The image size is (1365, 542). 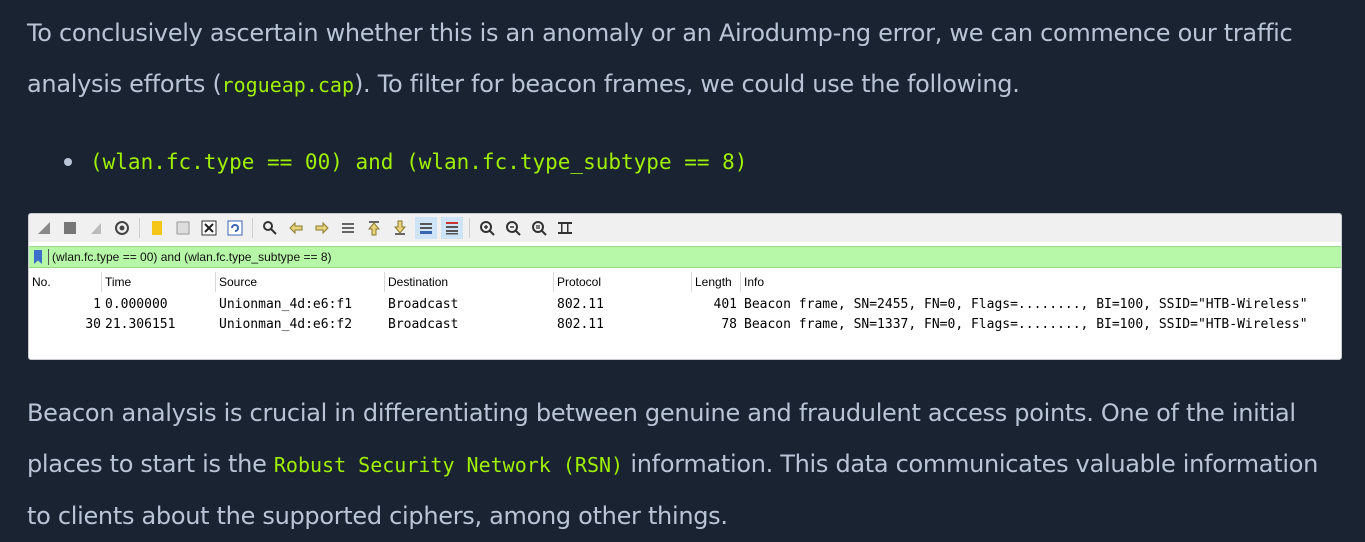 What do you see at coordinates (448, 465) in the screenshot?
I see `outro-code-rsn: Robust Security Network (RSN)` at bounding box center [448, 465].